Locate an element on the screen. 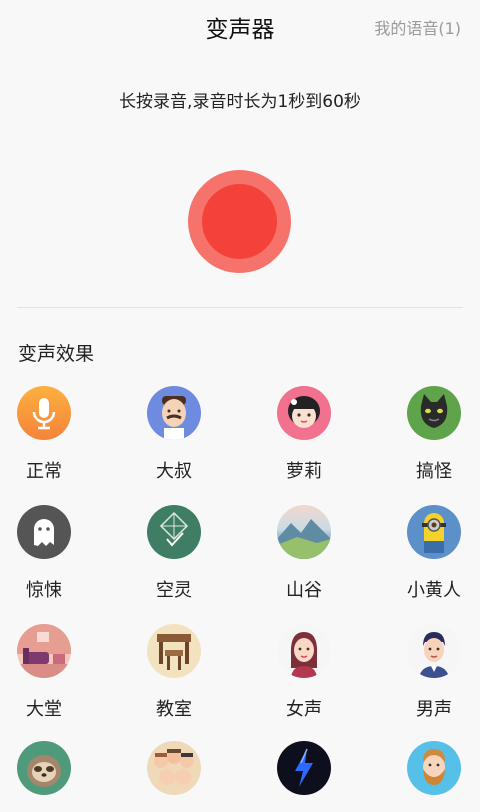 The height and width of the screenshot is (812, 480). effect-minion: 小黄人 is located at coordinates (429, 553).